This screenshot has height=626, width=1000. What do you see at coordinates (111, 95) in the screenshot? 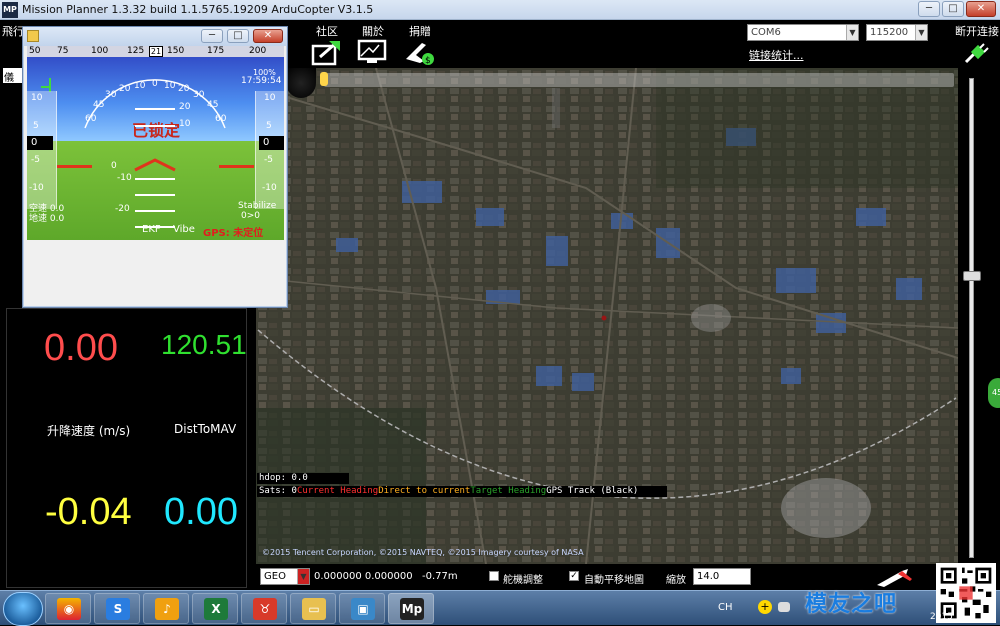
I see `roll-tick: 30` at bounding box center [111, 95].